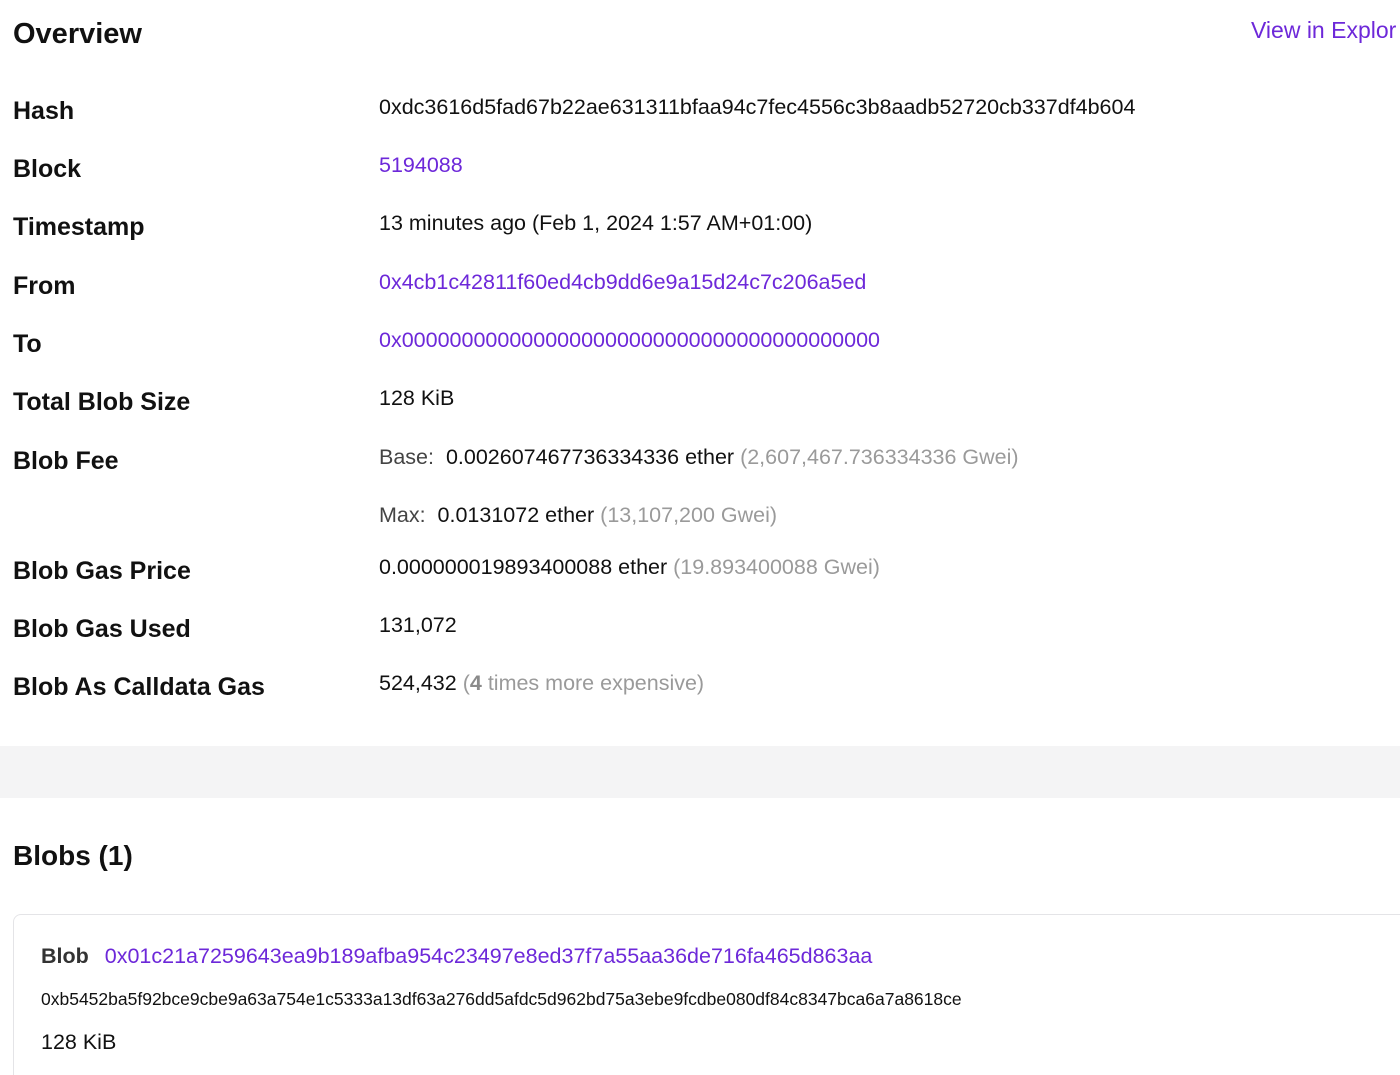  Describe the element at coordinates (102, 571) in the screenshot. I see `blob-gas-price-label: Blob Gas Price` at that location.